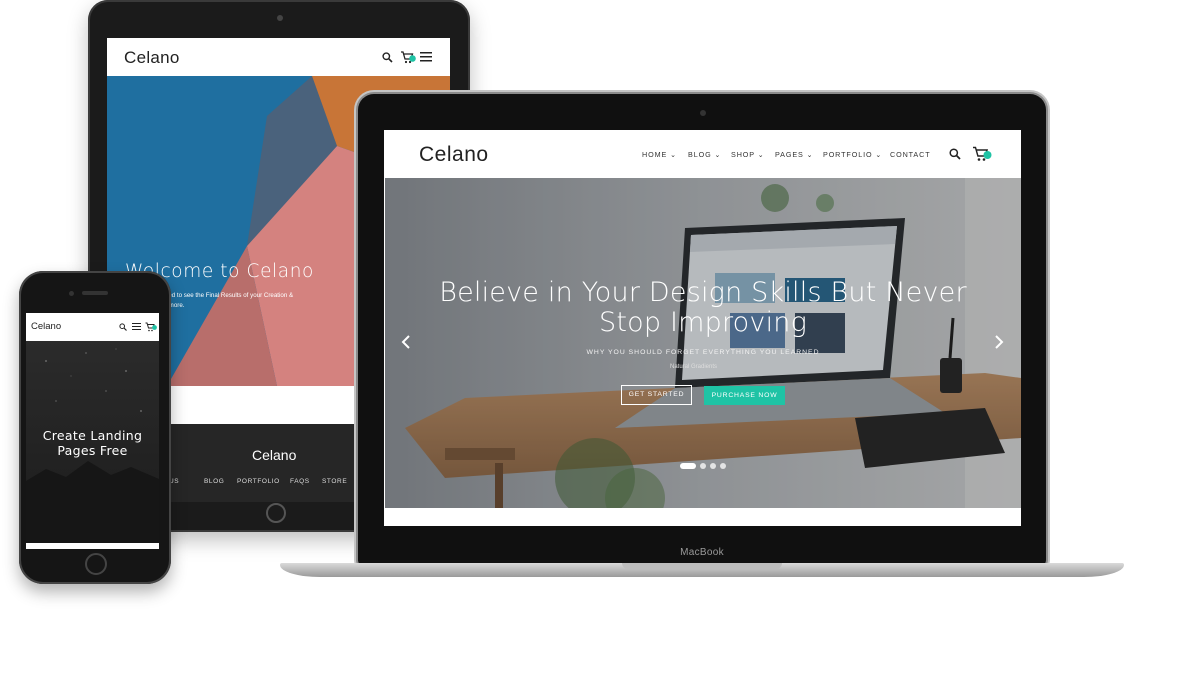  I want to click on nav-home: HOME ⌄, so click(659, 154).